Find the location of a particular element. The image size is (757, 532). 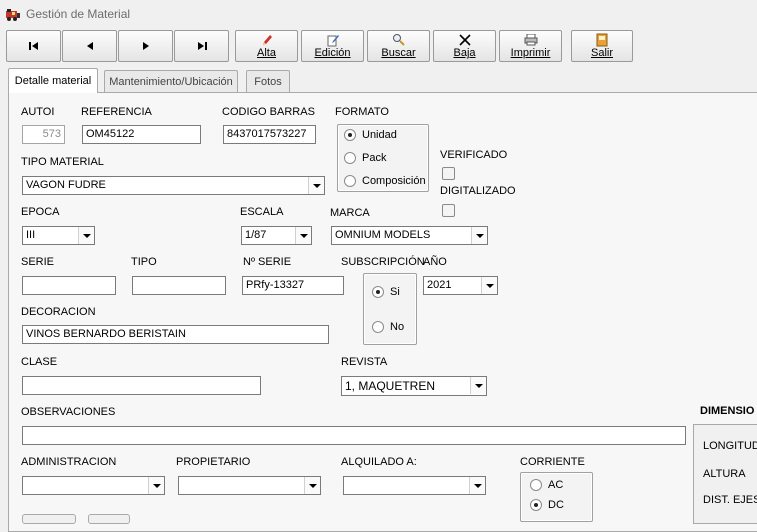

formato-composicion-radio: Composición is located at coordinates (385, 181).